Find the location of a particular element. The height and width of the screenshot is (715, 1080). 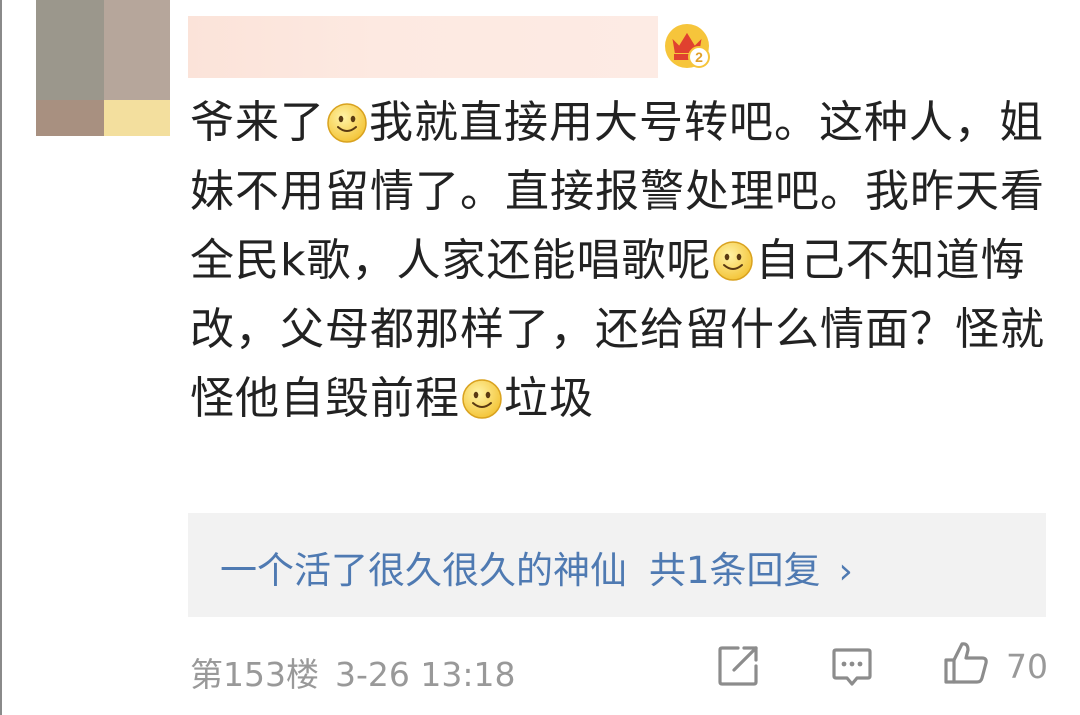

reply-username: 一个活了很久很久的神仙 is located at coordinates (423, 570).